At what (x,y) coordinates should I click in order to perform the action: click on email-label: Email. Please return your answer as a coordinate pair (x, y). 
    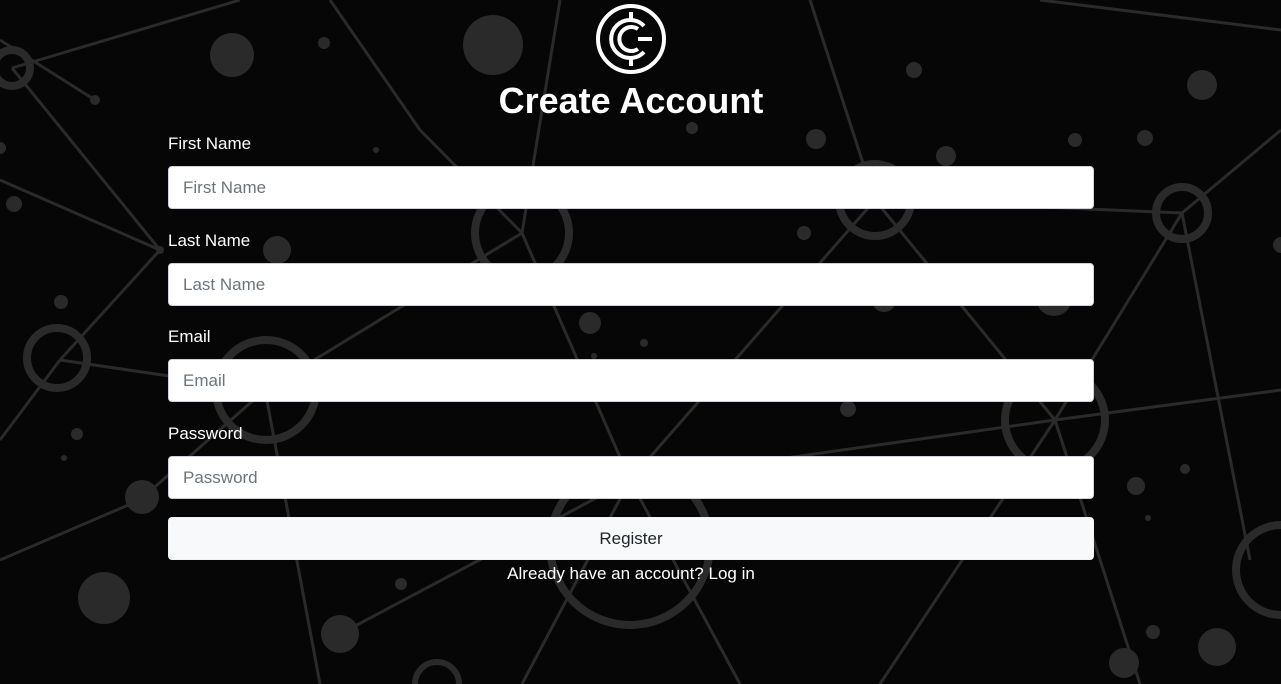
    Looking at the image, I should click on (189, 336).